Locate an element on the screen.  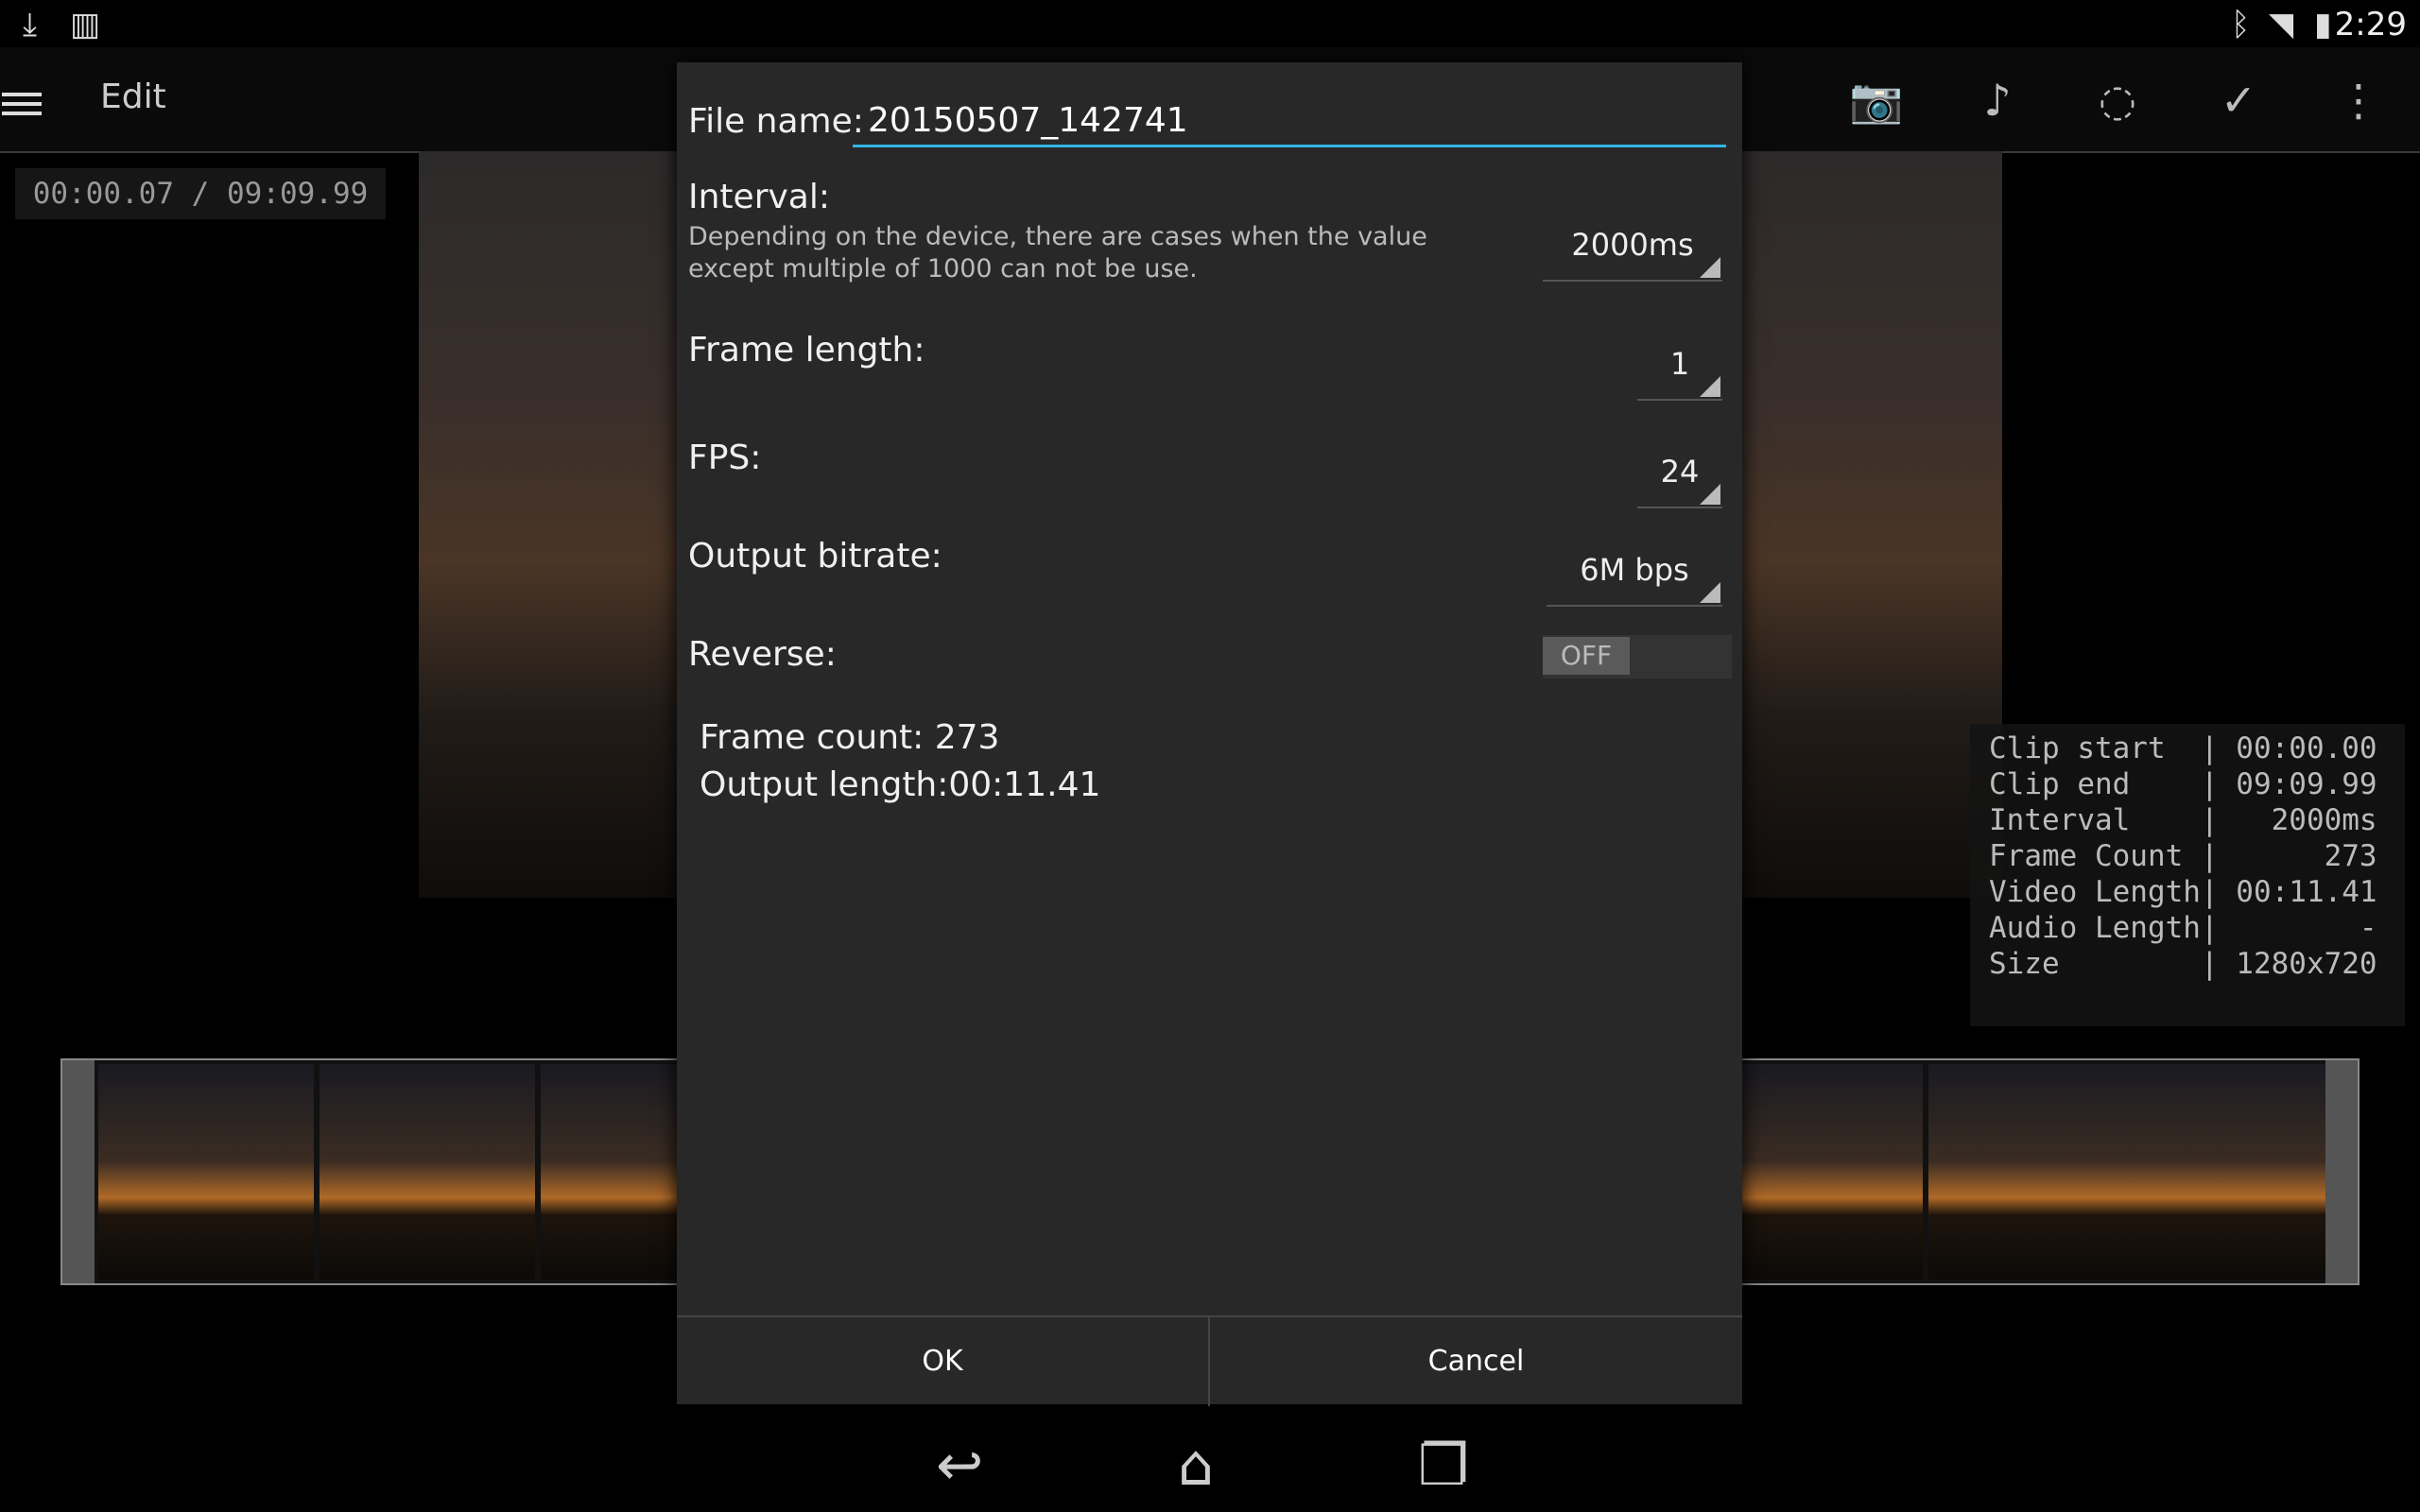
fps-label: FPS: is located at coordinates (725, 457).